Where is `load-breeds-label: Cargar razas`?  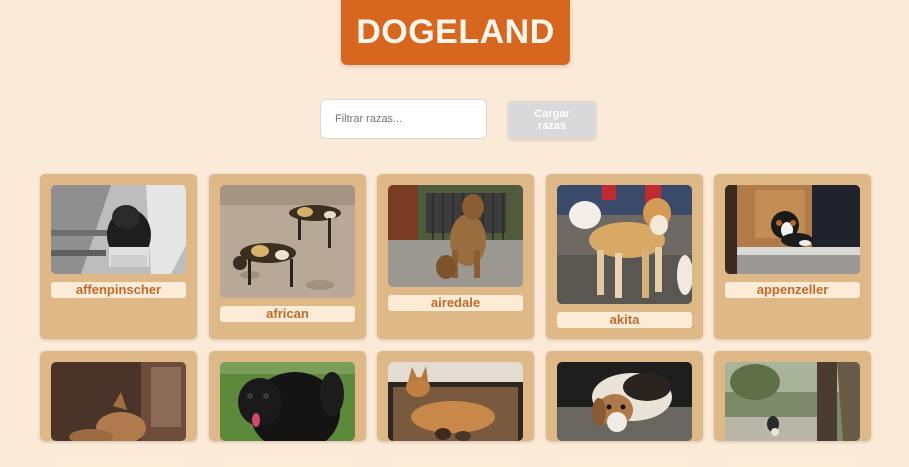
load-breeds-label: Cargar razas is located at coordinates (552, 120).